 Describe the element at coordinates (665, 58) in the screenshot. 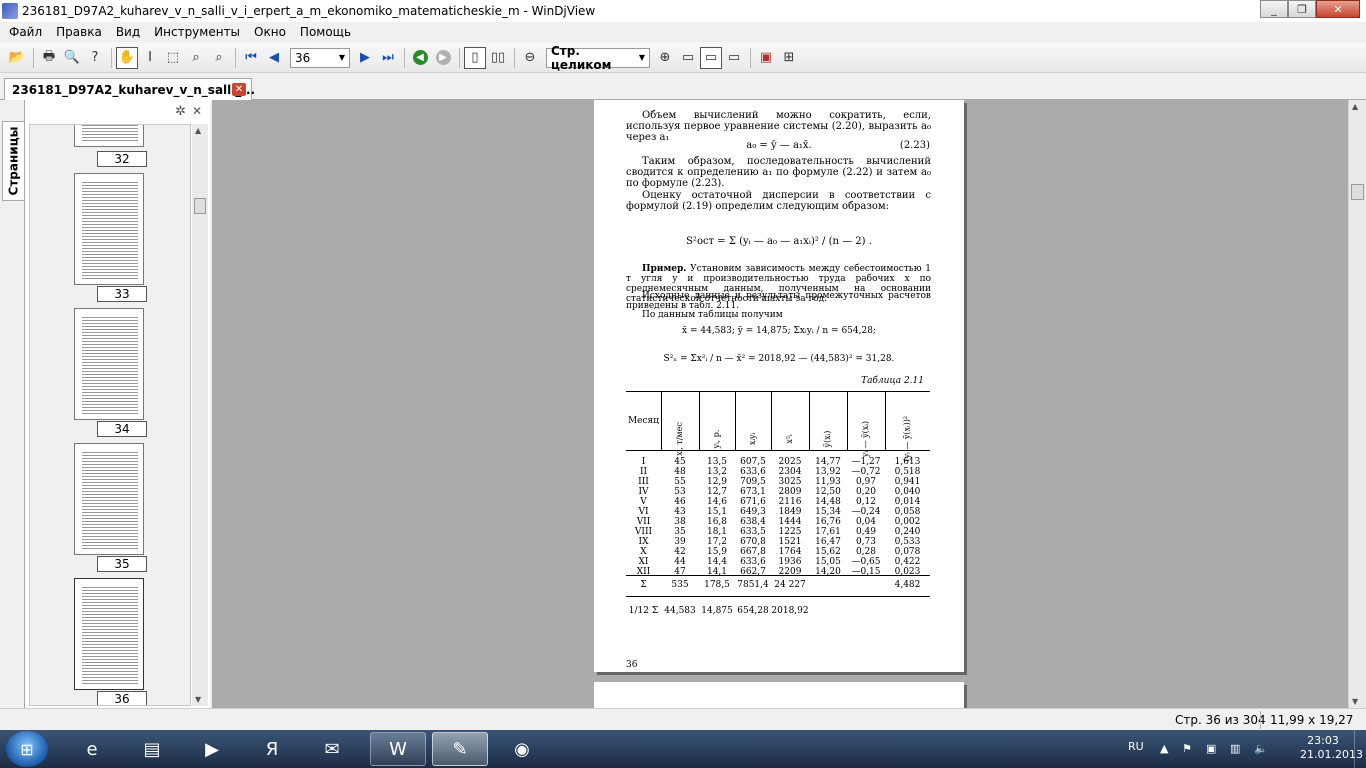

I see `zoom-in-icon: ⊕` at that location.